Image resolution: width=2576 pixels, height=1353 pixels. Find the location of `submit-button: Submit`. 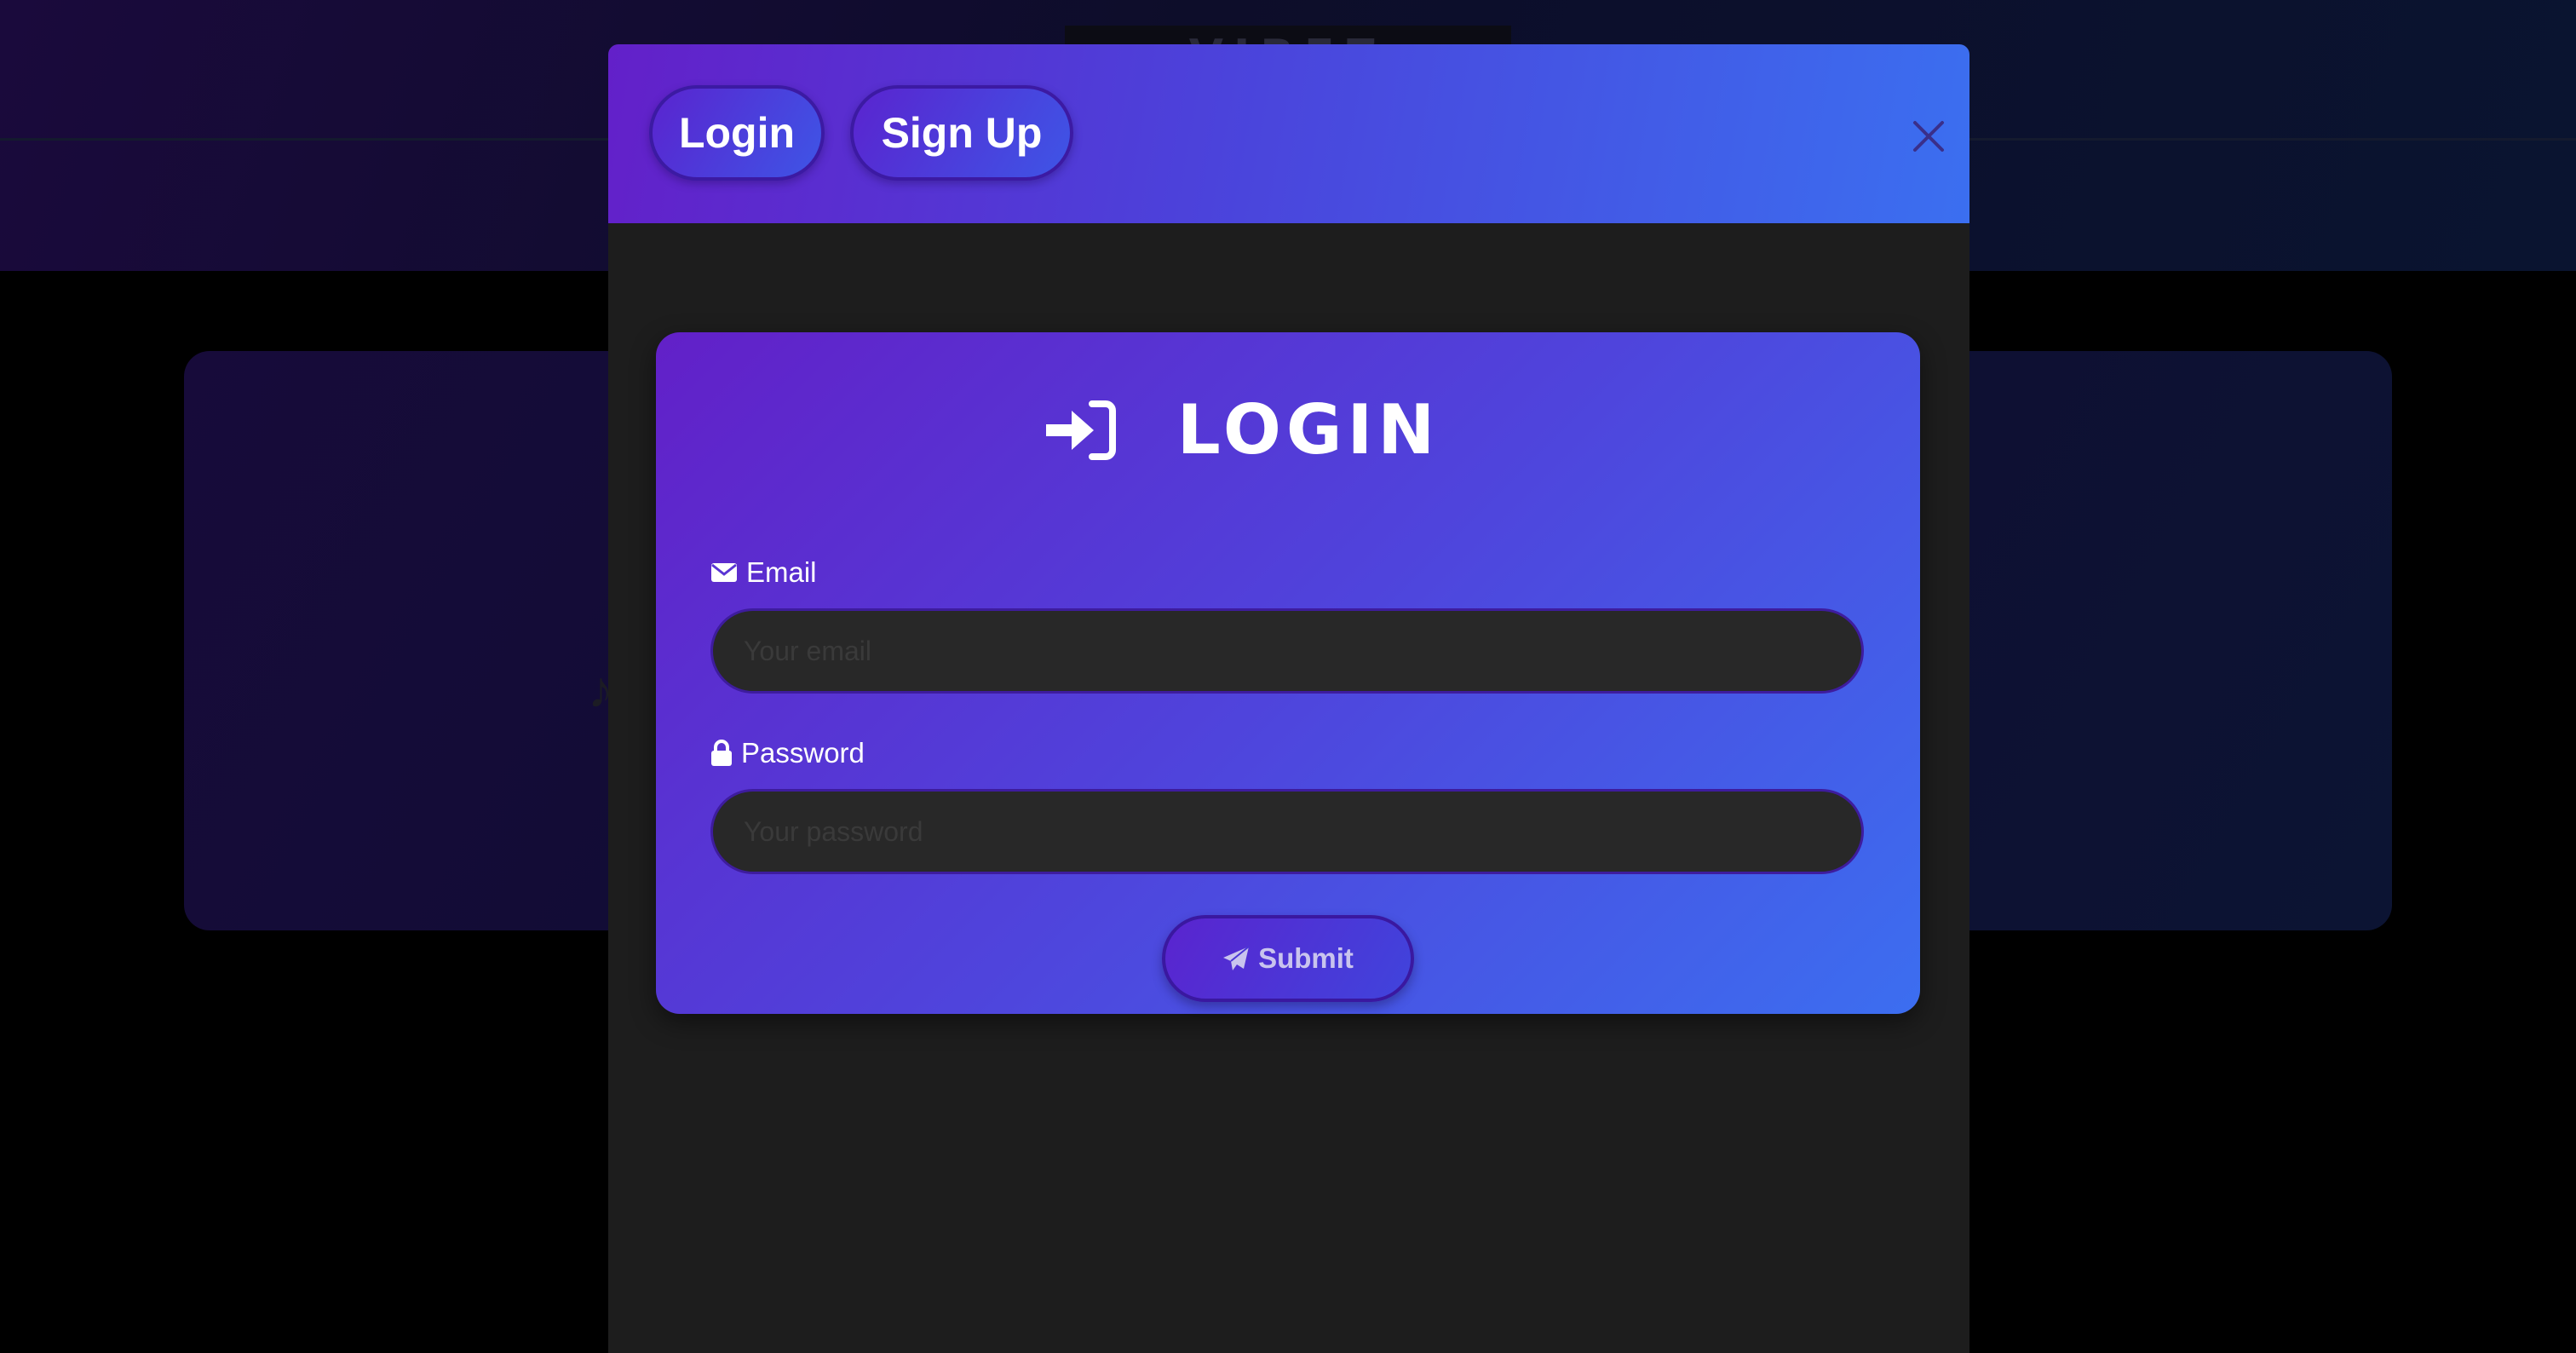

submit-button: Submit is located at coordinates (1288, 958).